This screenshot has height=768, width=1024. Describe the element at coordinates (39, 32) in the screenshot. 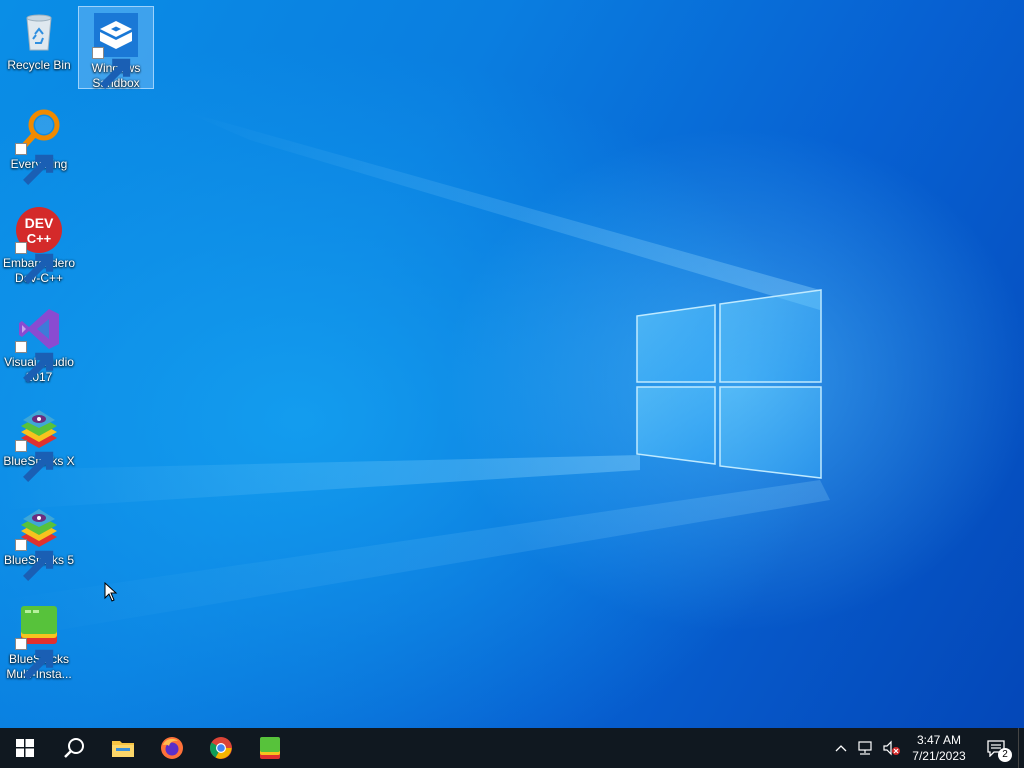

I see `recycle-bin-icon` at that location.